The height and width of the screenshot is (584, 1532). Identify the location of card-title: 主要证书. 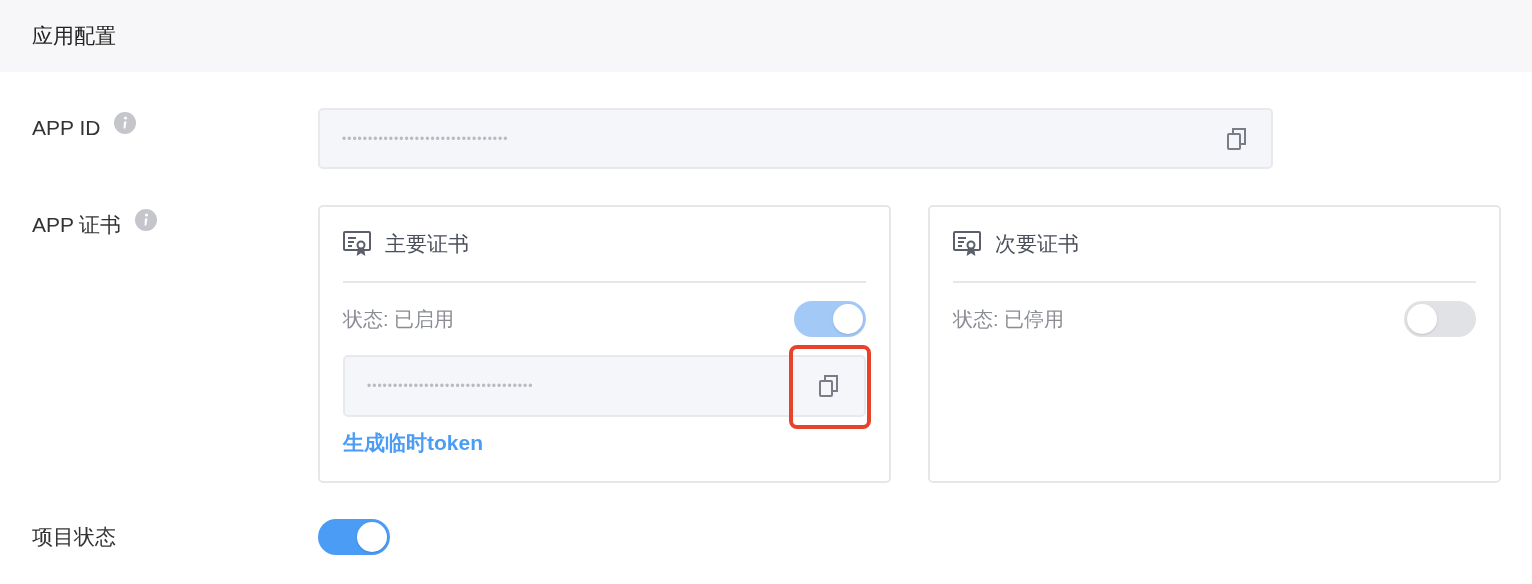
(427, 244).